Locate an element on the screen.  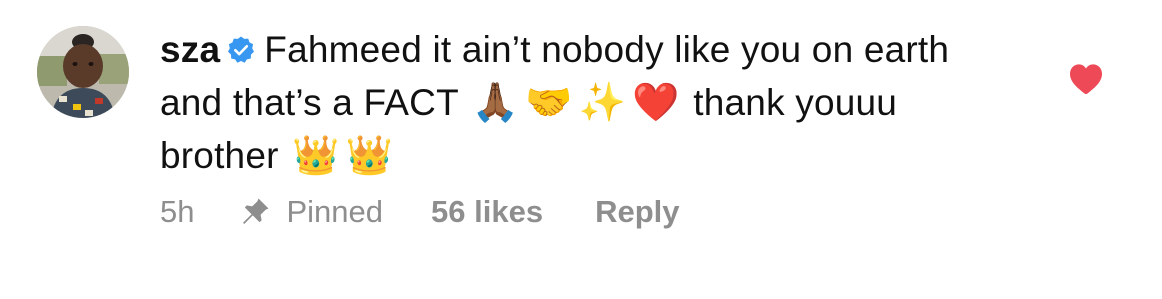
username-link: sza is located at coordinates (190, 49).